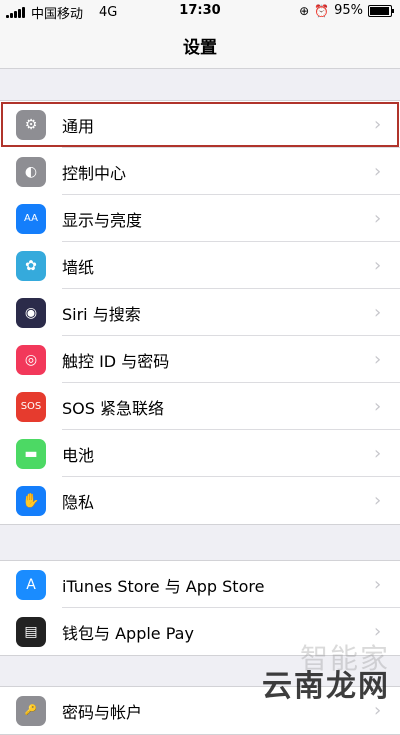  What do you see at coordinates (163, 586) in the screenshot?
I see `settings-row-label: iTunes Store 与 App Store` at bounding box center [163, 586].